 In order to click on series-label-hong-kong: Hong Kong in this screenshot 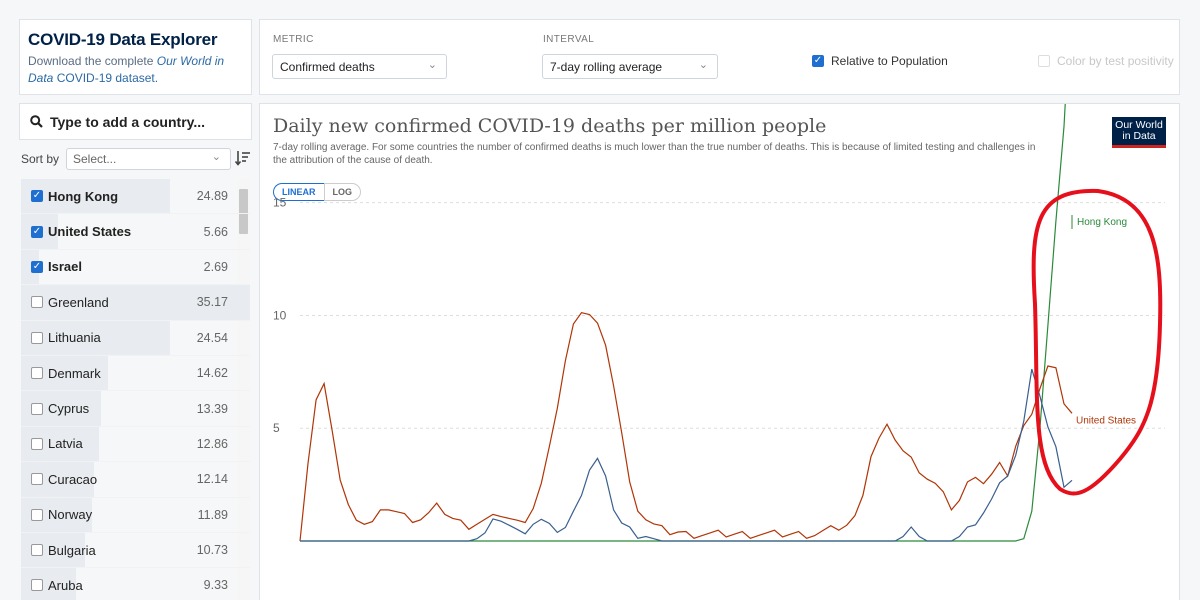, I will do `click(1102, 222)`.